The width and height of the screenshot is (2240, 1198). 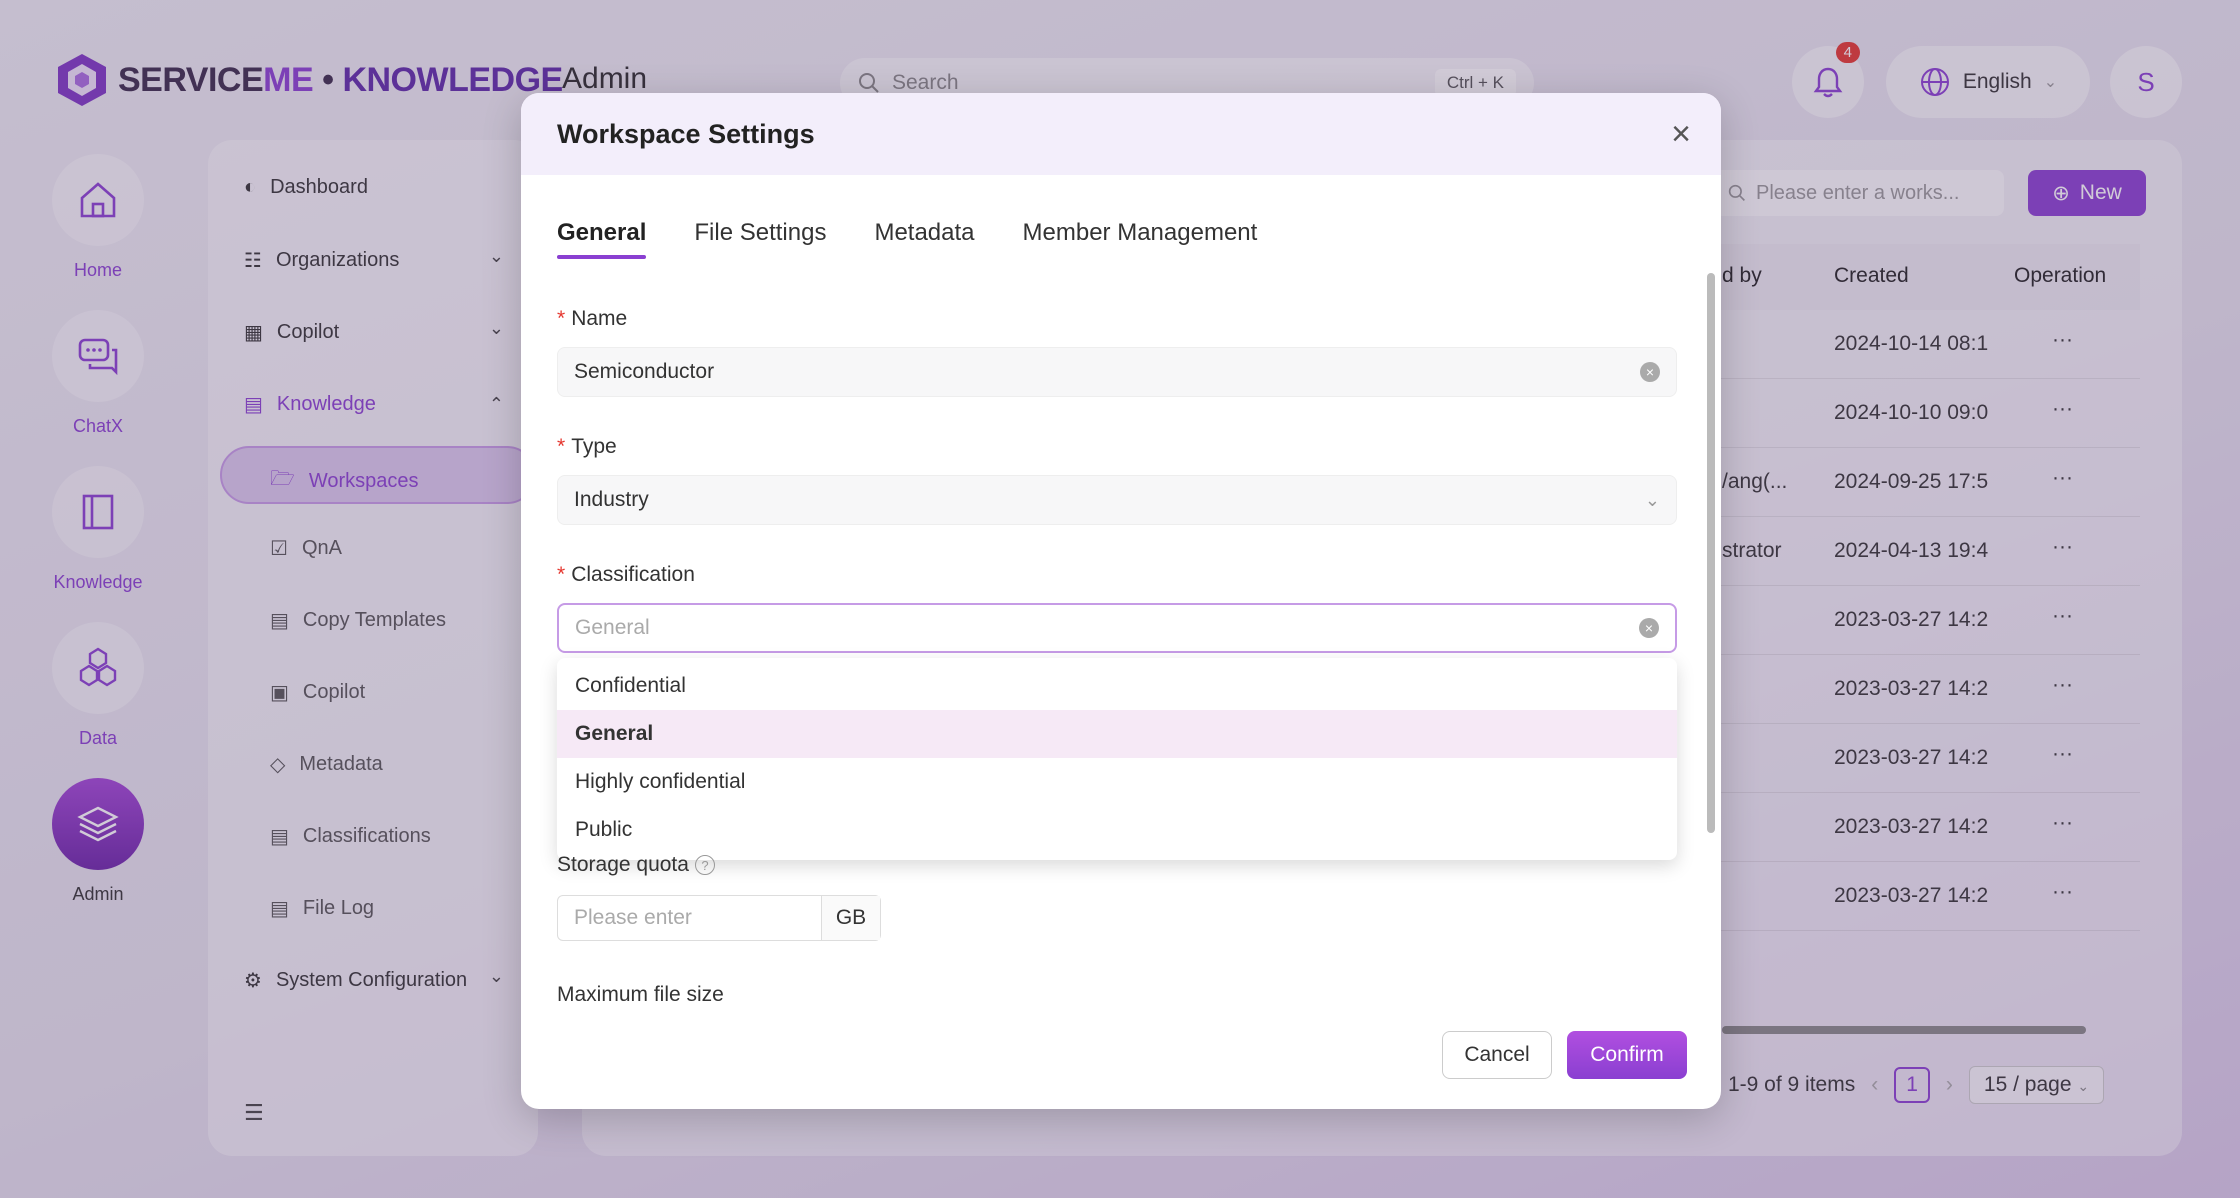 What do you see at coordinates (851, 918) in the screenshot?
I see `storage-quota-unit: GB` at bounding box center [851, 918].